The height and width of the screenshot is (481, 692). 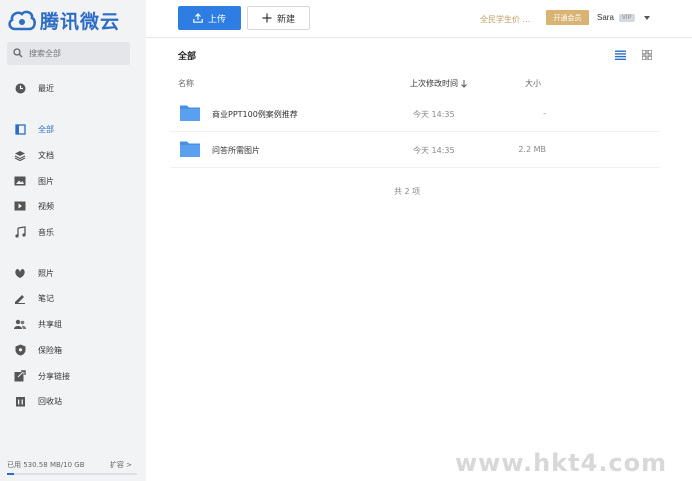 I want to click on breadcrumb: 全部, so click(x=187, y=57).